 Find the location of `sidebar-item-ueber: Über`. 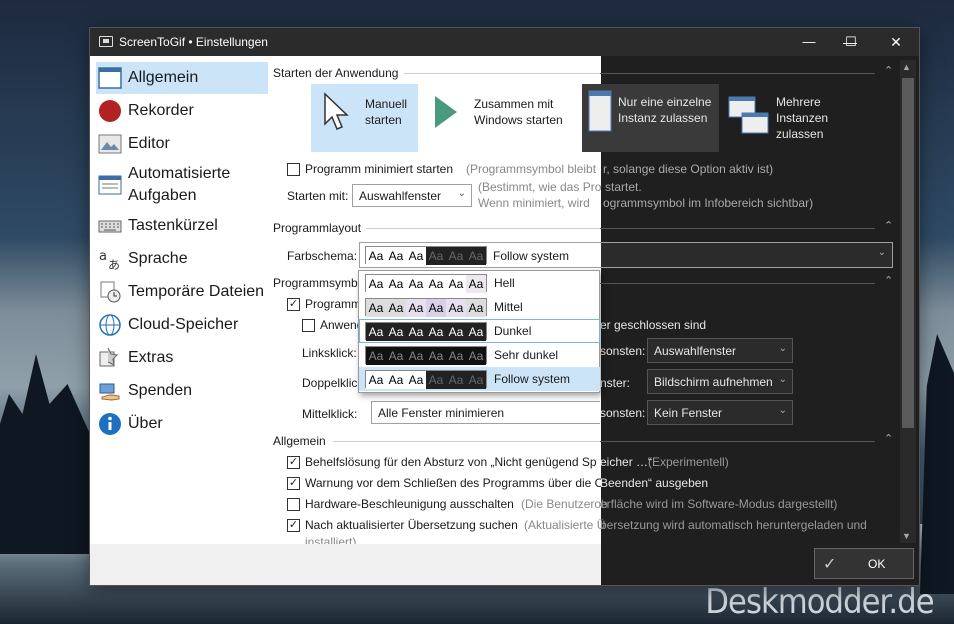

sidebar-item-ueber: Über is located at coordinates (182, 424).